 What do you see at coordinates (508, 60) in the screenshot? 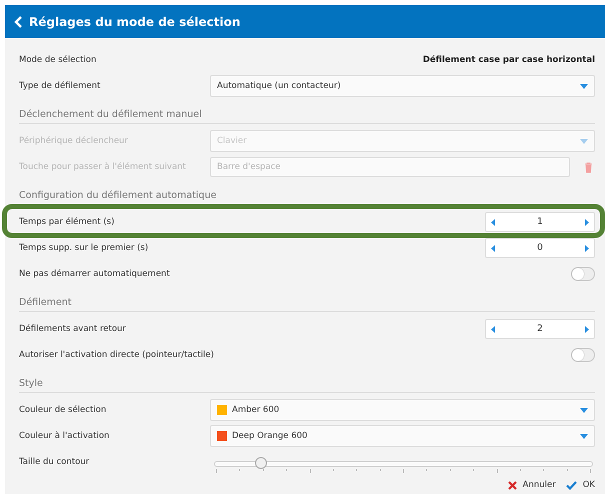
I see `mode-value: Défilement case par case horizontal` at bounding box center [508, 60].